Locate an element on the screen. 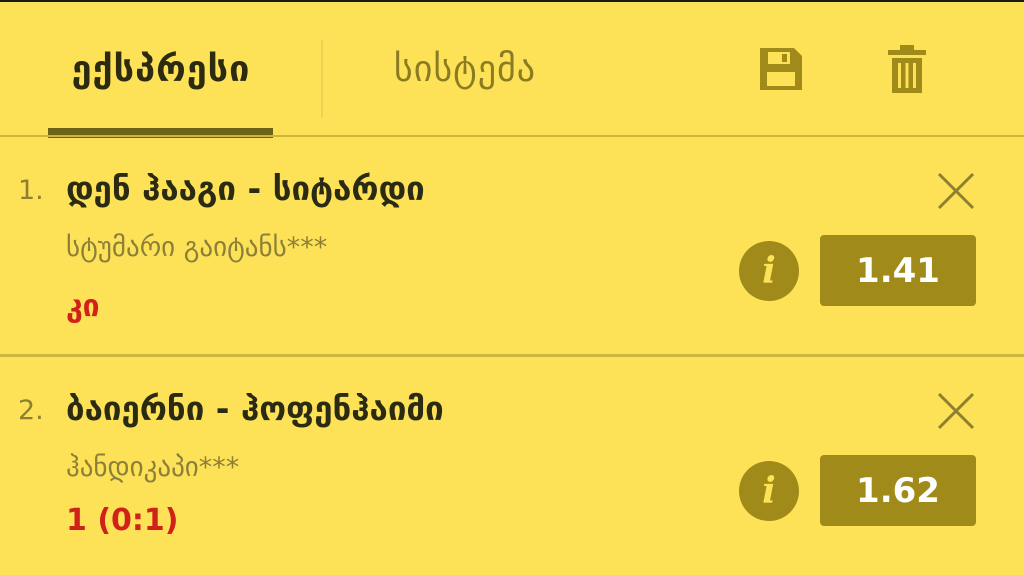  save-button is located at coordinates (781, 69).